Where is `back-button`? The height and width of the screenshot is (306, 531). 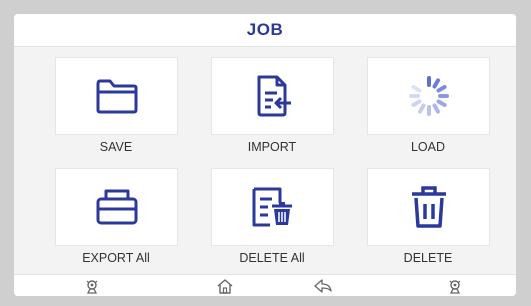
back-button is located at coordinates (323, 286).